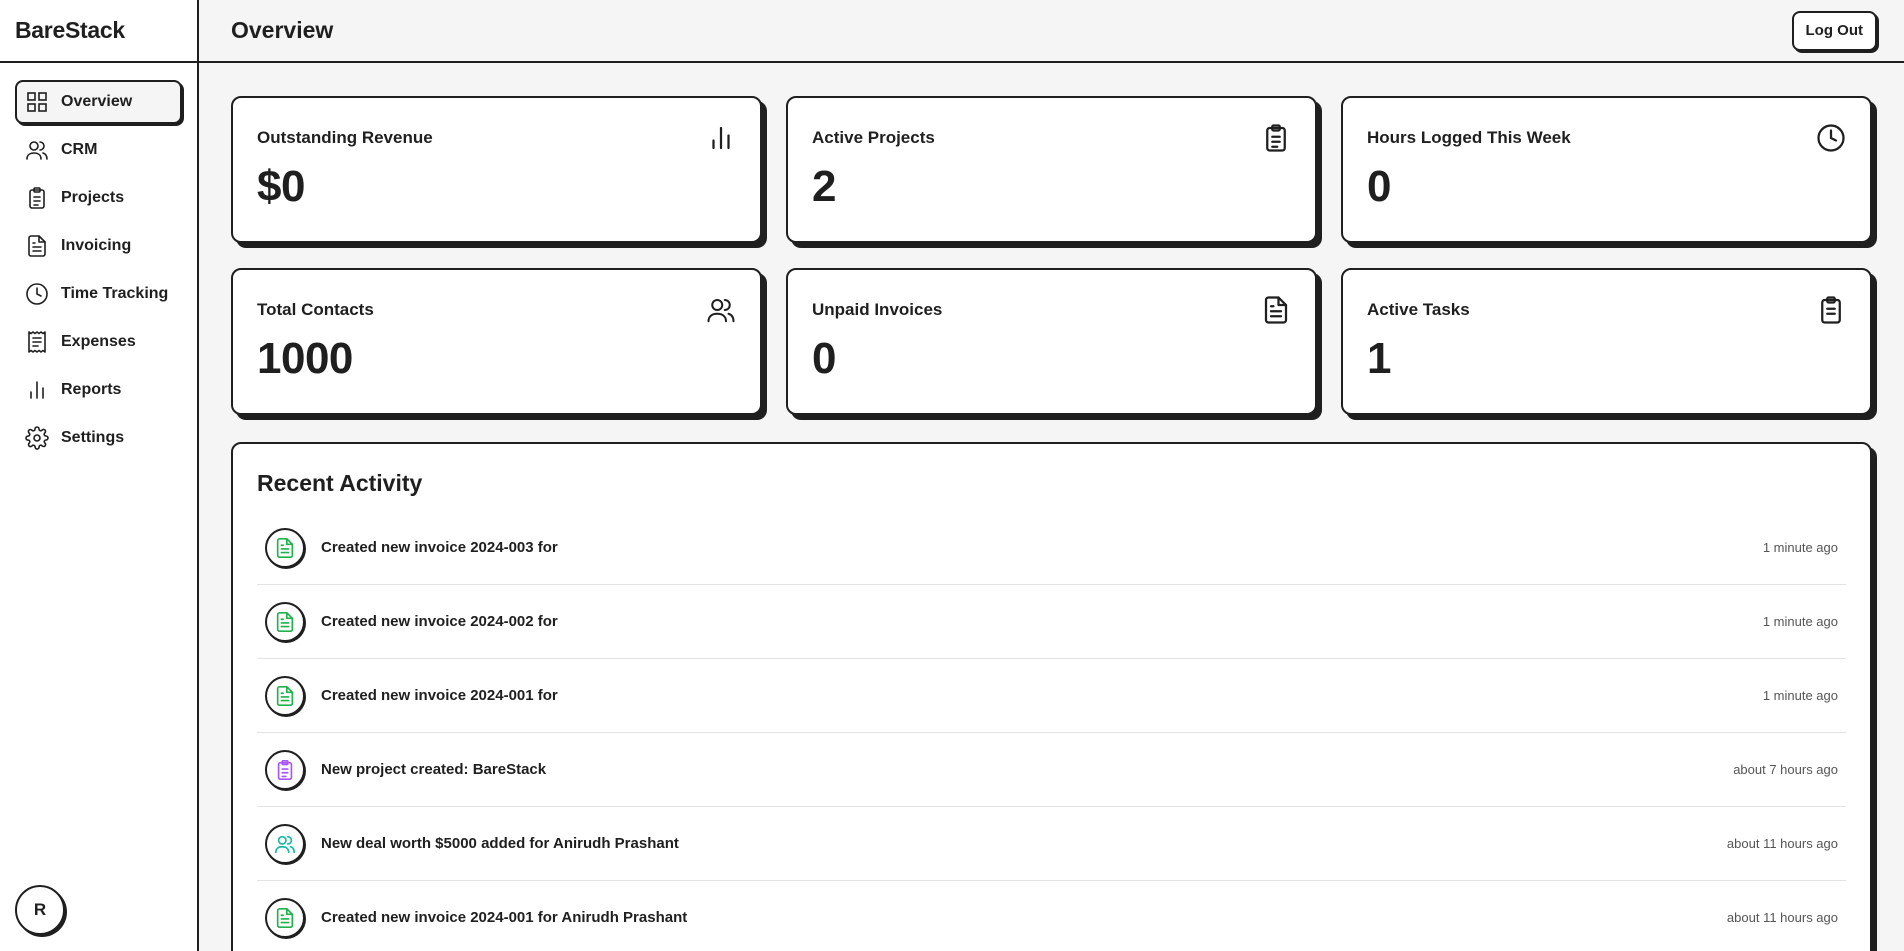 This screenshot has height=951, width=1904. Describe the element at coordinates (79, 149) in the screenshot. I see `sidebar-item-label: CRM` at that location.